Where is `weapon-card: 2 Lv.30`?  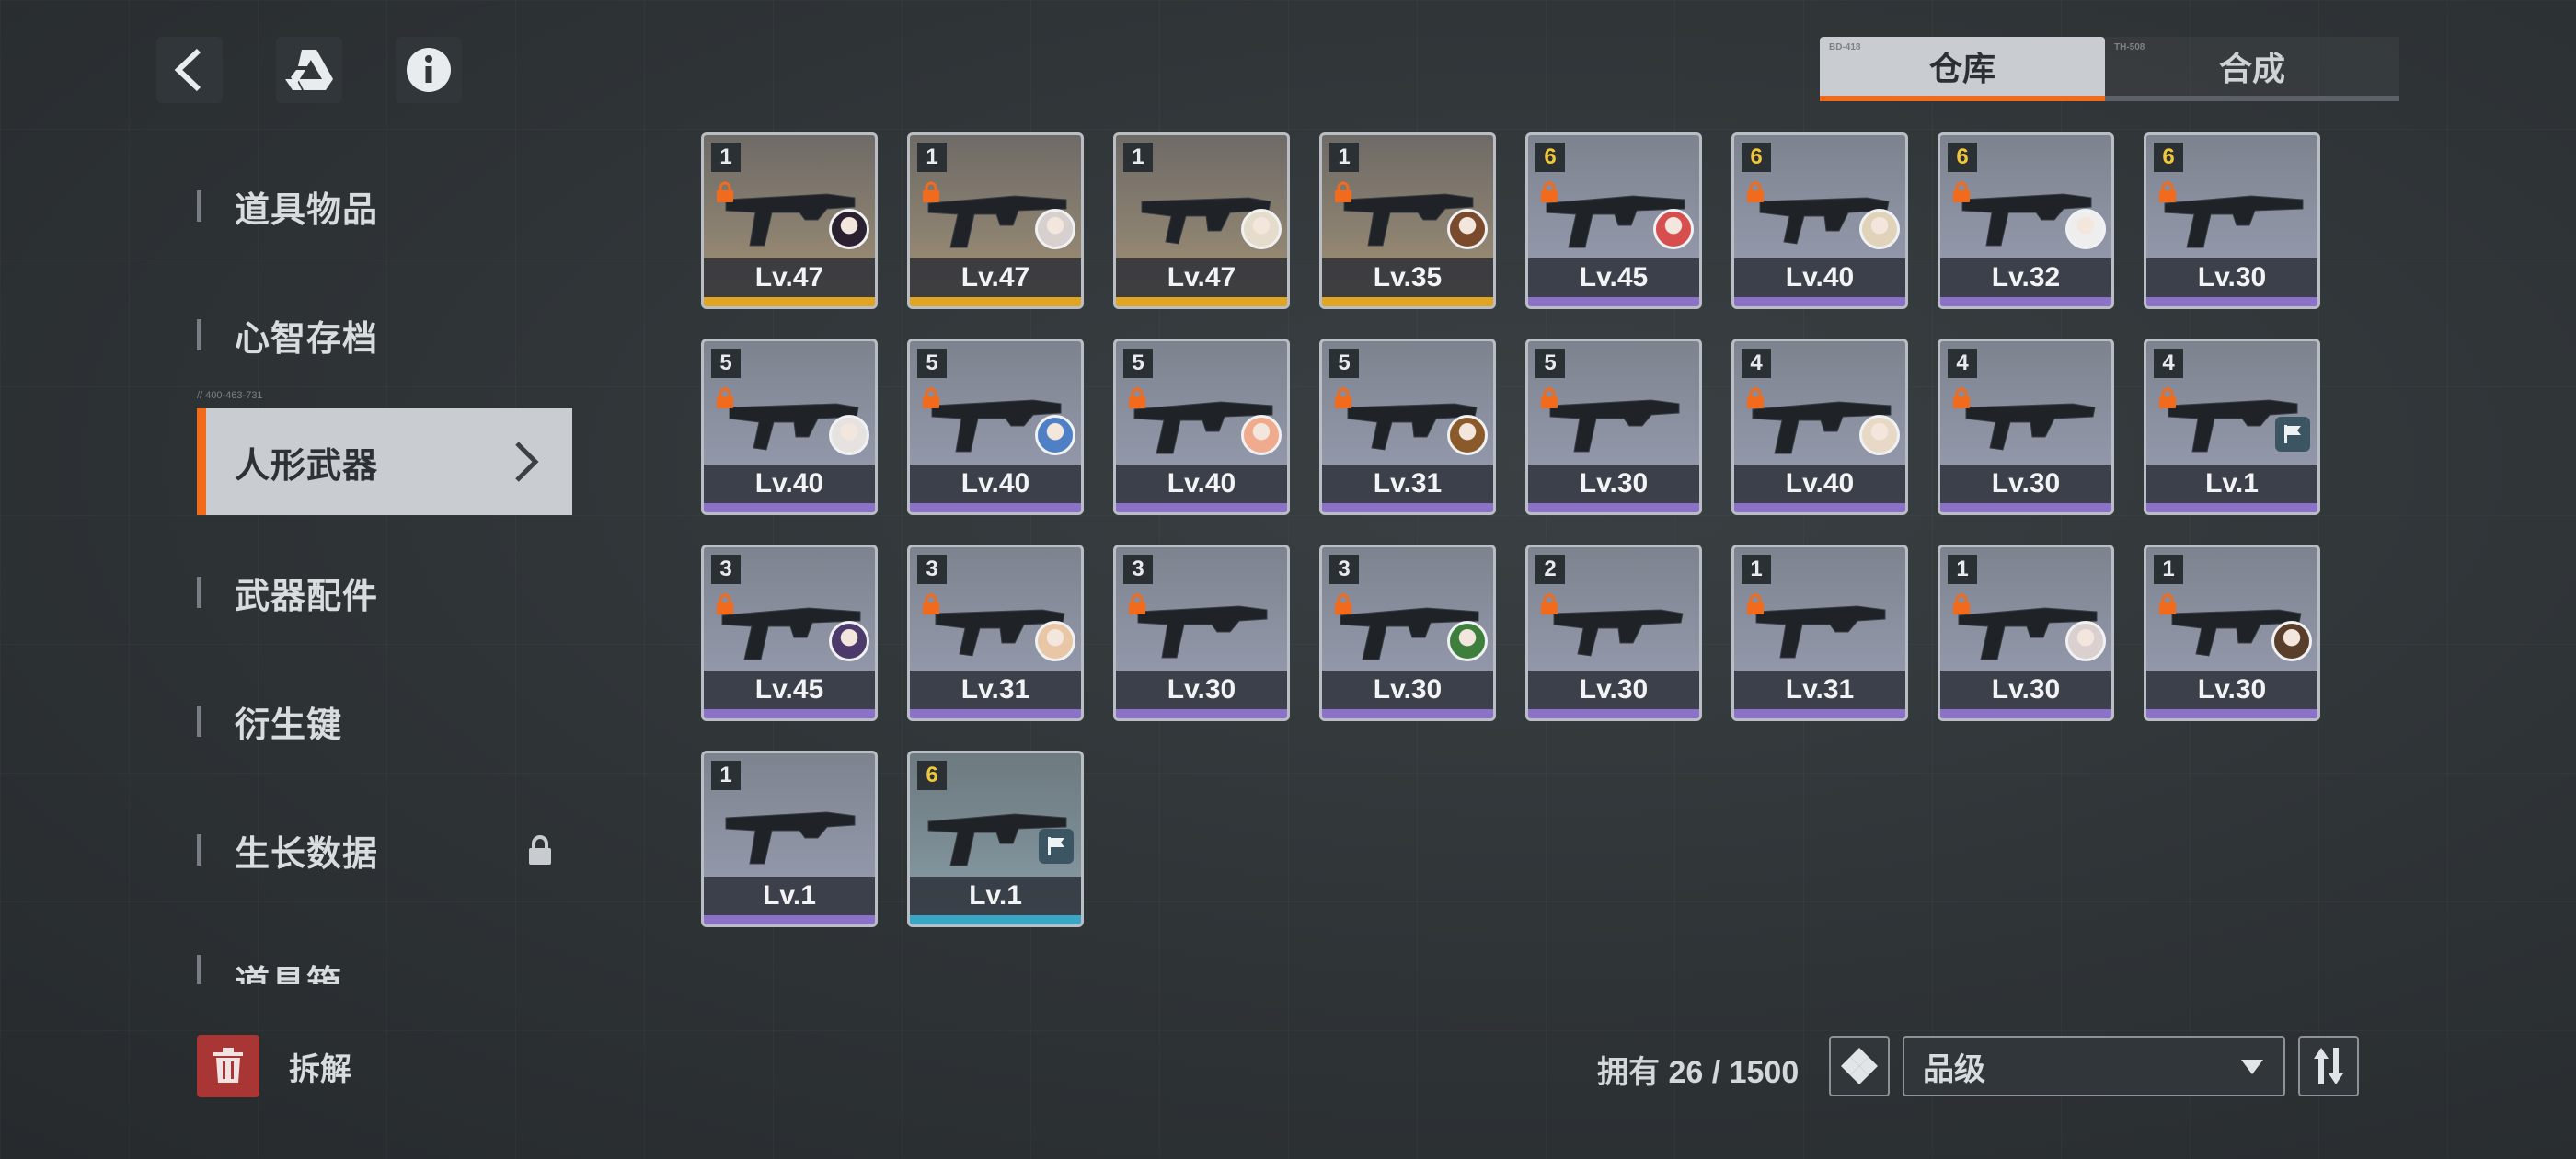
weapon-card: 2 Lv.30 is located at coordinates (1613, 633).